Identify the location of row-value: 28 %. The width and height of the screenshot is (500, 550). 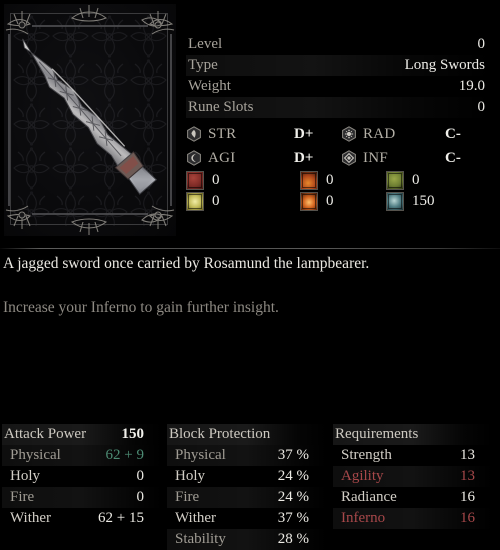
(293, 539).